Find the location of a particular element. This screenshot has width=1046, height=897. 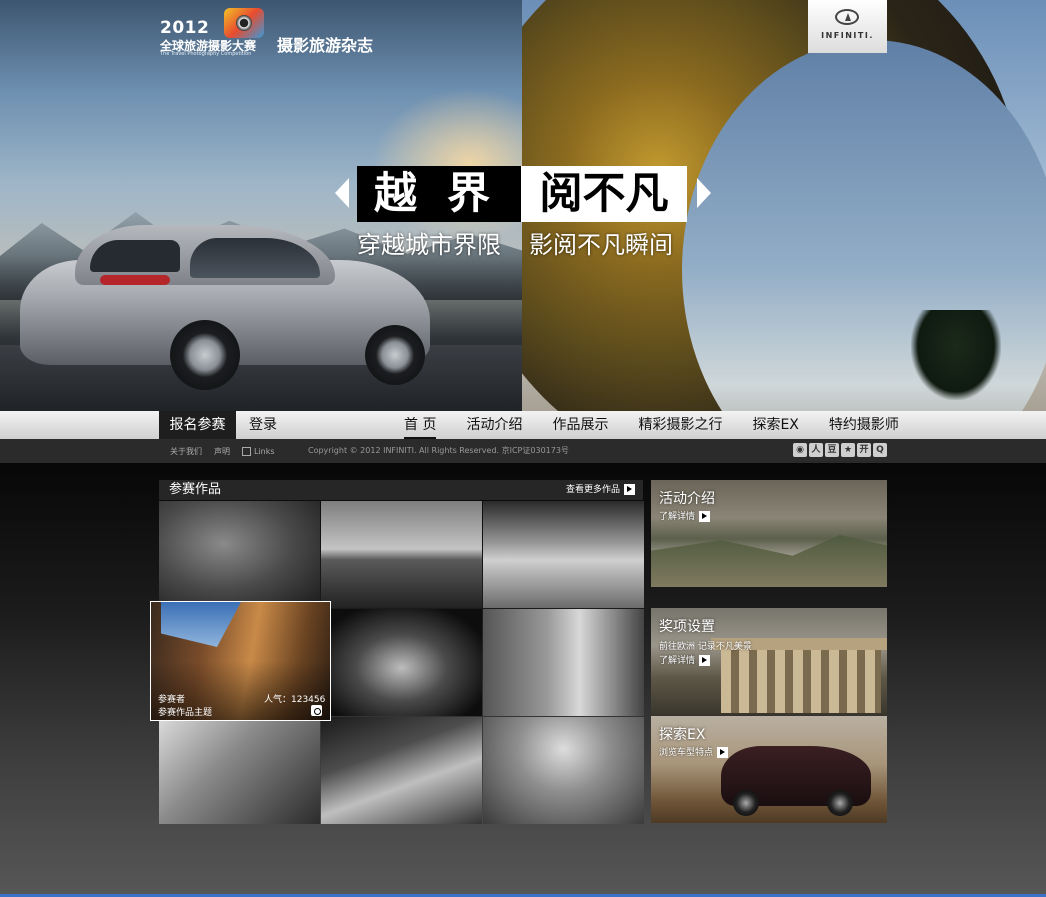

prev-arrow-icon is located at coordinates (342, 193).